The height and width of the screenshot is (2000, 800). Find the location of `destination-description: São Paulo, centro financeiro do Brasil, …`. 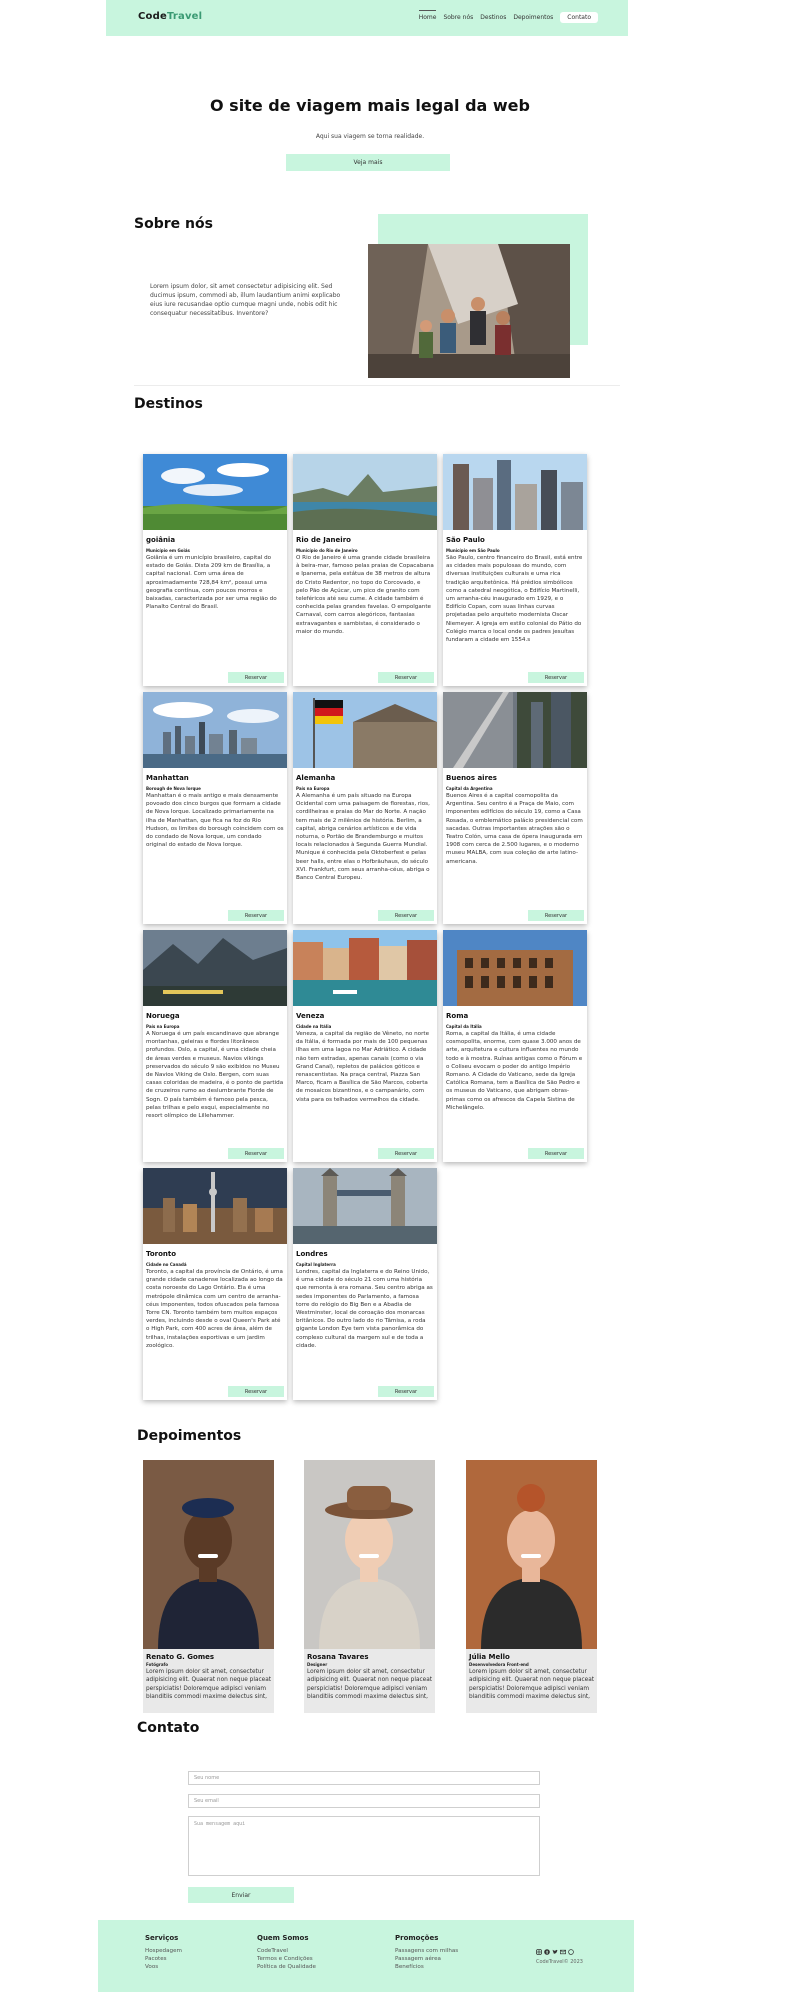

destination-description: São Paulo, centro financeiro do Brasil, … is located at coordinates (514, 599).